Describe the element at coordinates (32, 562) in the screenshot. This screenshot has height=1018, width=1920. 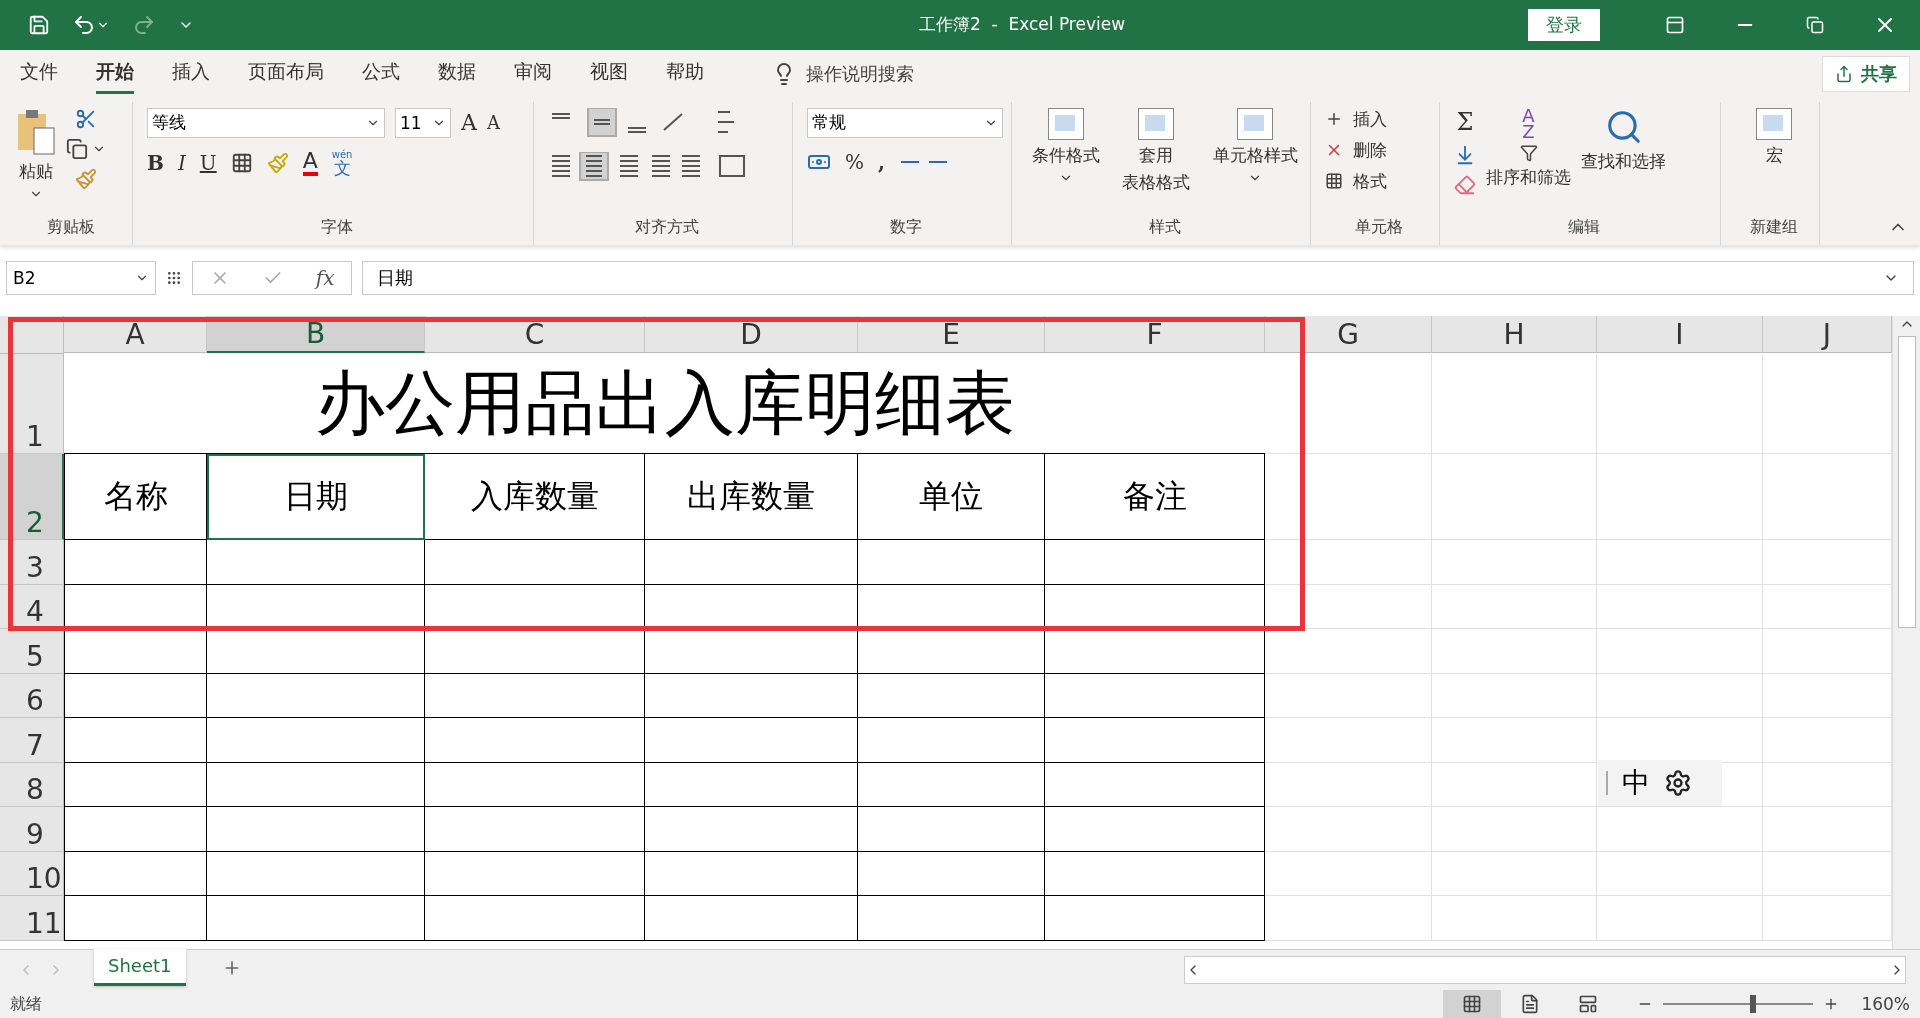
I see `row-header: 3` at that location.